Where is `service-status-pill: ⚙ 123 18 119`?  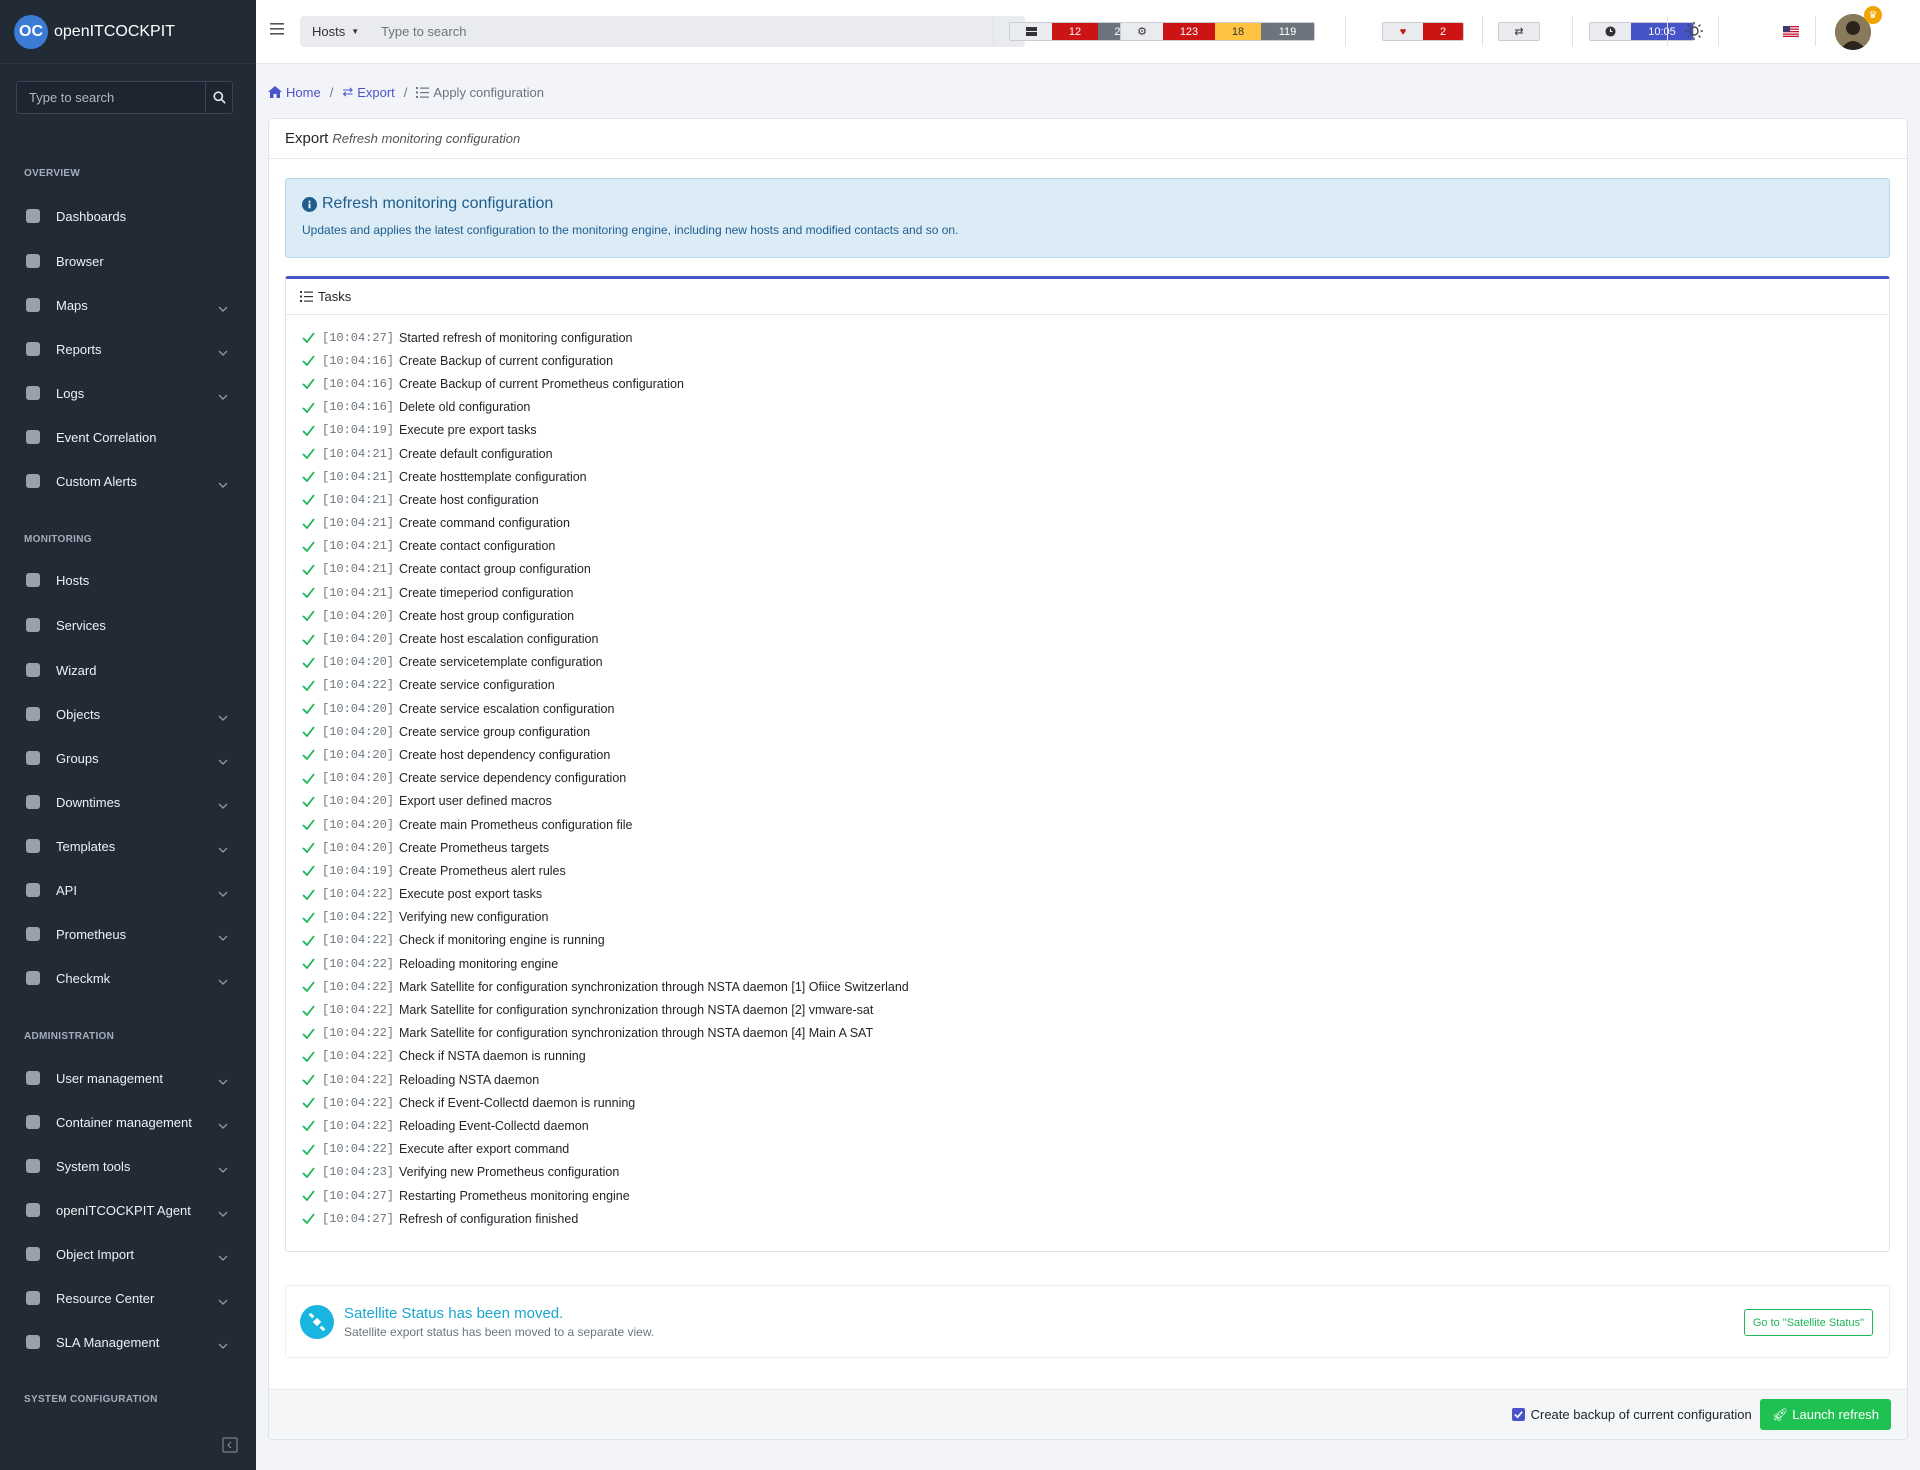 service-status-pill: ⚙ 123 18 119 is located at coordinates (1217, 31).